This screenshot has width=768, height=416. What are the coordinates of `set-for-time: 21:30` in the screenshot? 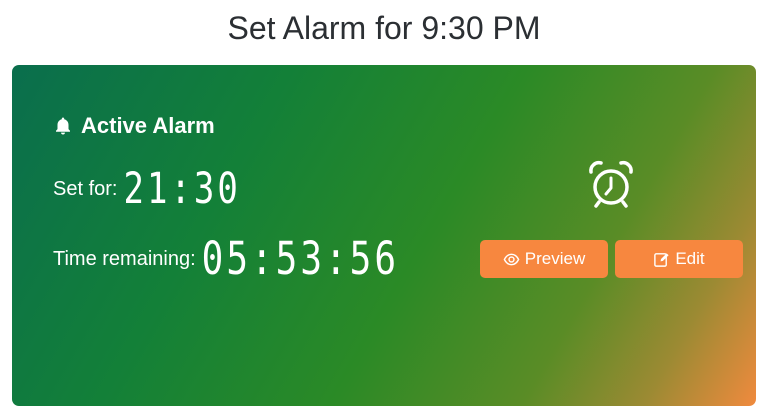 It's located at (182, 189).